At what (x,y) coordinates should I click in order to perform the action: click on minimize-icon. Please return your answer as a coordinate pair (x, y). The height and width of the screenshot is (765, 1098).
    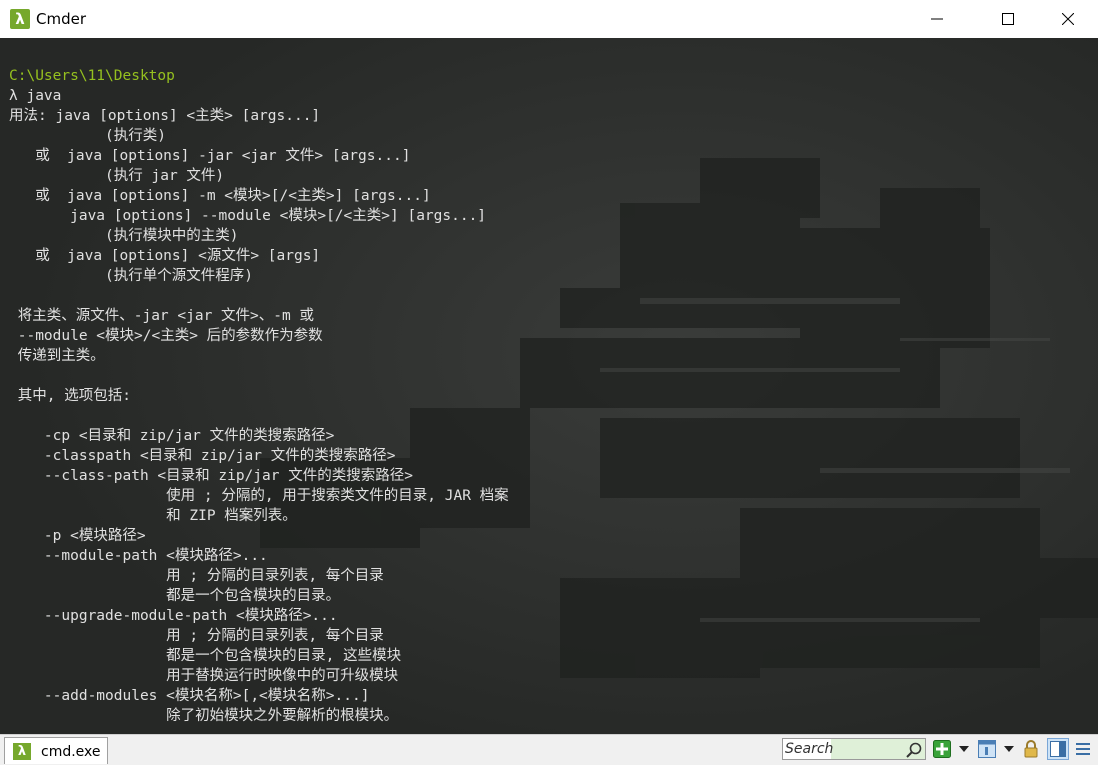
    Looking at the image, I should click on (937, 19).